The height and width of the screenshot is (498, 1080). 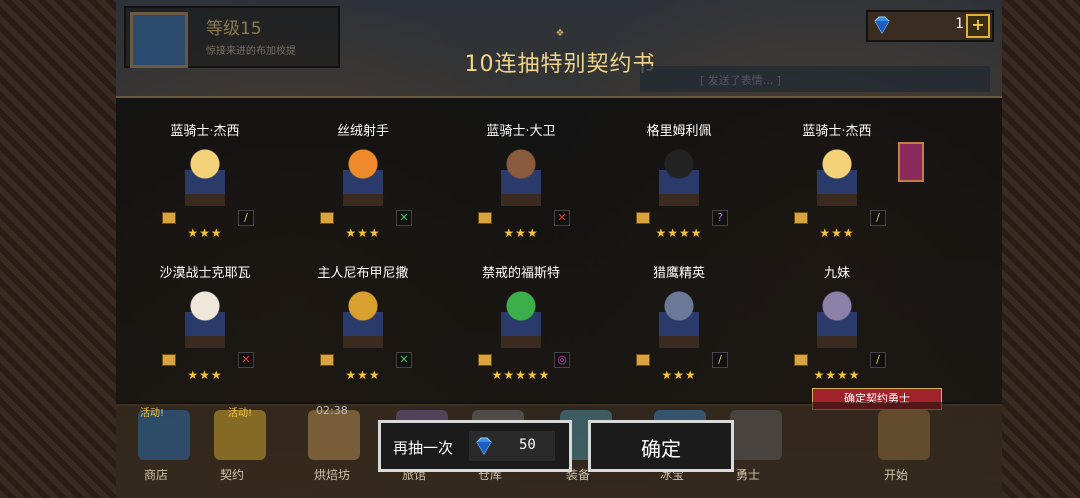 What do you see at coordinates (521, 375) in the screenshot?
I see `star-rating: ★★★★★` at bounding box center [521, 375].